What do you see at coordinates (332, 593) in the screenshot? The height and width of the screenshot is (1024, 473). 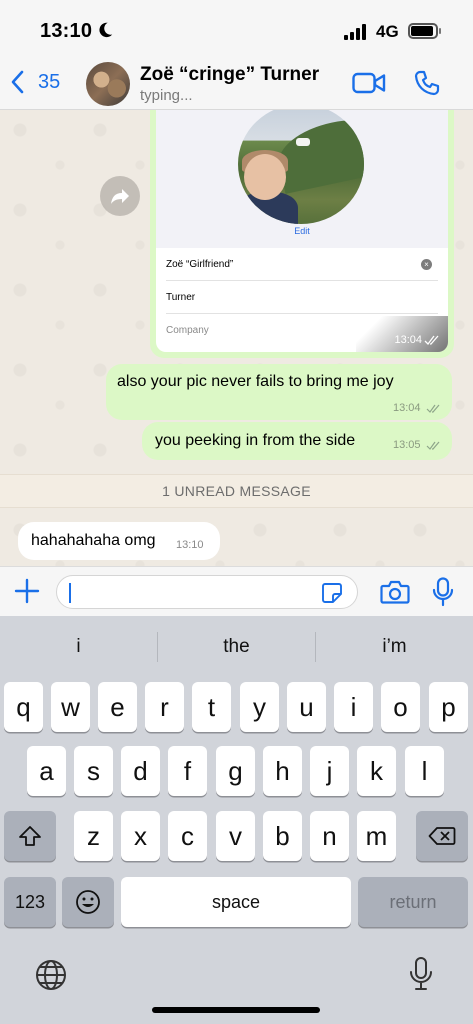 I see `sticker-icon` at bounding box center [332, 593].